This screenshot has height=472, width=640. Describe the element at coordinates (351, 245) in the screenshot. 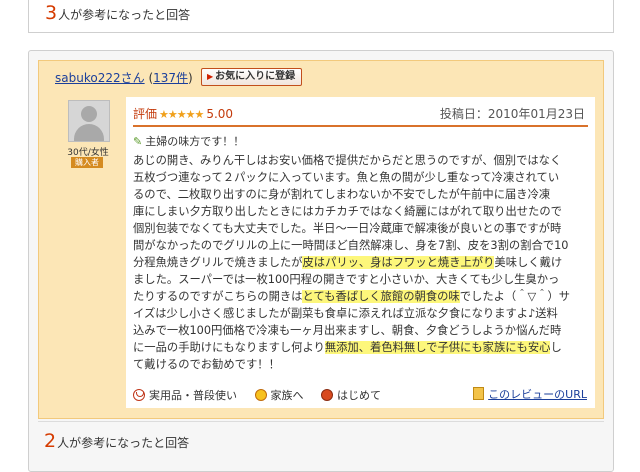

I see `review-text-segment: 間がなかったのでグリルの上に一時間ほど自然解凍し、身を7割、皮を3割の割合で10` at that location.